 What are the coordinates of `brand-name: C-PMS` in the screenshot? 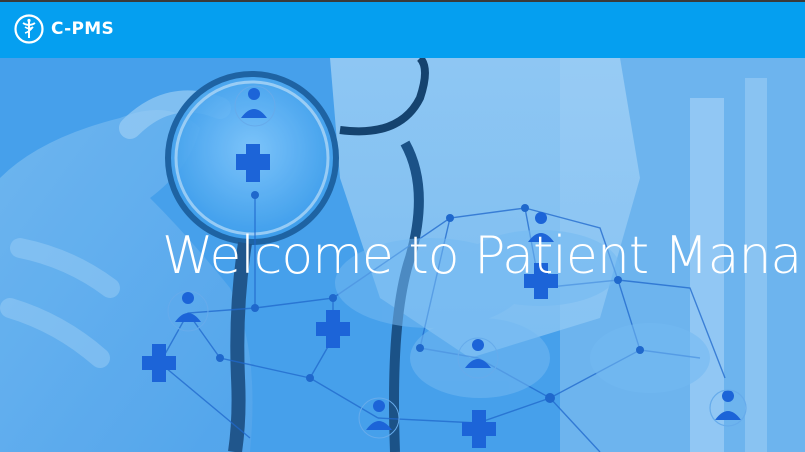 It's located at (83, 29).